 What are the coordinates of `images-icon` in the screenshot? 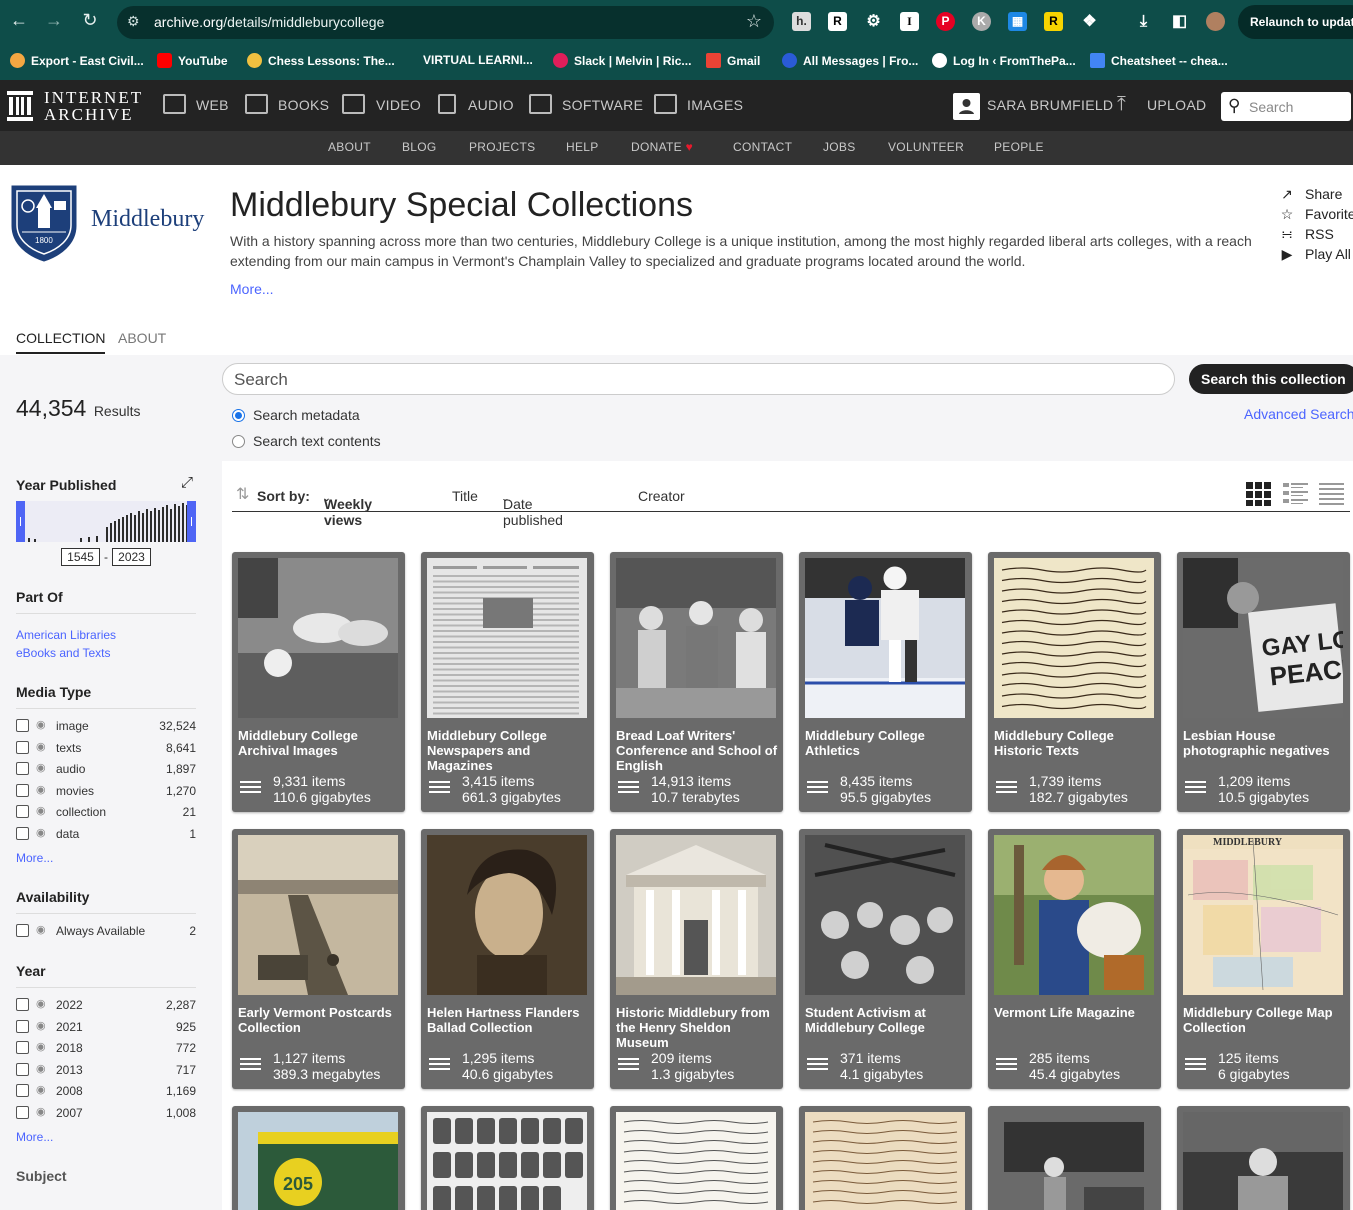 It's located at (665, 104).